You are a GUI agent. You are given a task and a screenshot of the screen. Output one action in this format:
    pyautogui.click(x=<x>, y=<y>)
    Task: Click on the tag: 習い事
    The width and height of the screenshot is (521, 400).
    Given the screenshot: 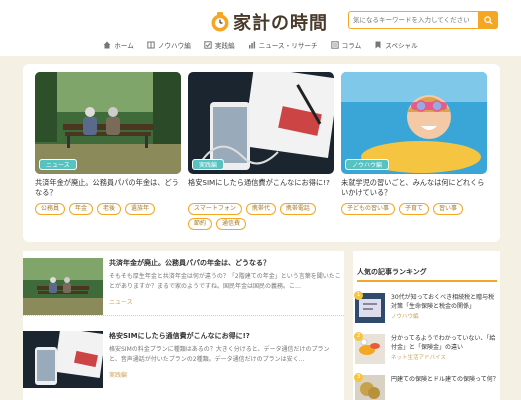 What is the action you would take?
    pyautogui.click(x=448, y=209)
    